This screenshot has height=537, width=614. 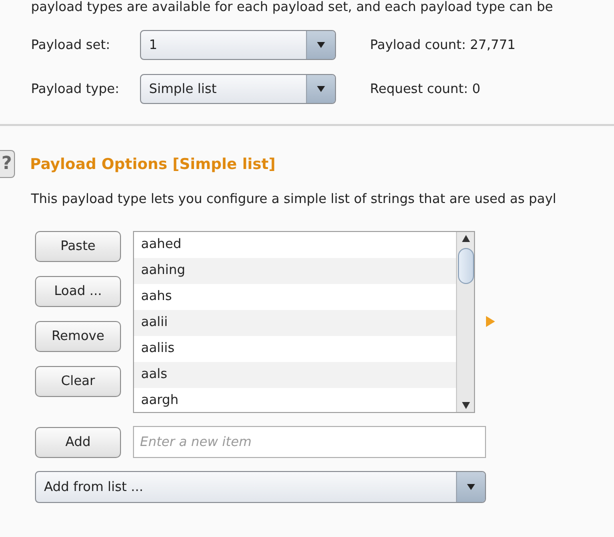 What do you see at coordinates (295, 323) in the screenshot?
I see `list-item: aalii` at bounding box center [295, 323].